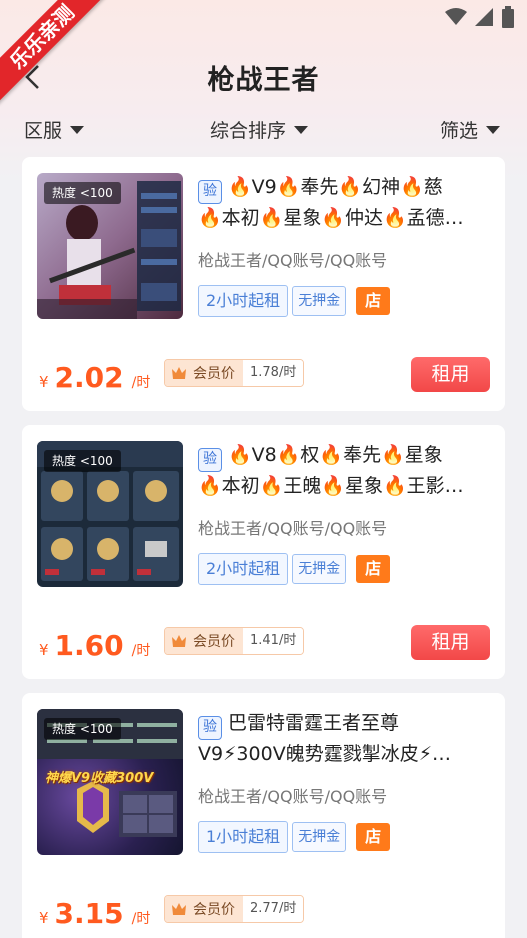  I want to click on price-value: 3.15, so click(89, 913).